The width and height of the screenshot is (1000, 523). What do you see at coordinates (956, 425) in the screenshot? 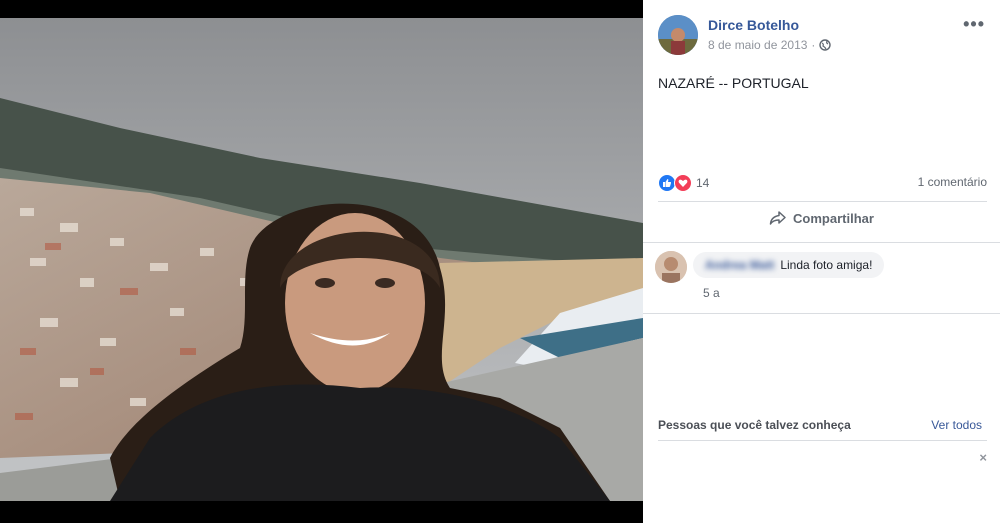
I see `see-all-link: Ver todos` at bounding box center [956, 425].